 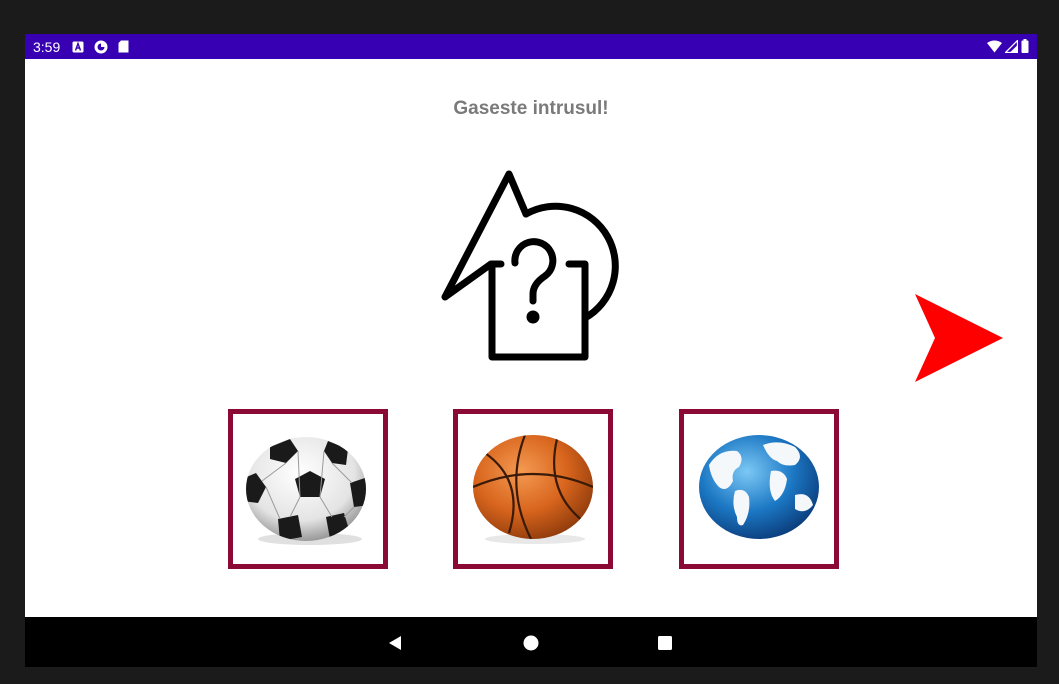 I want to click on soccer-ball-icon, so click(x=306, y=491).